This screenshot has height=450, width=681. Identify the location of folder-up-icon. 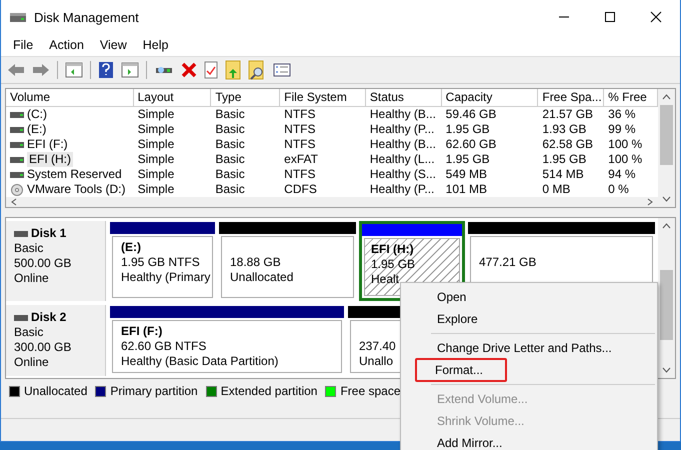
(233, 70).